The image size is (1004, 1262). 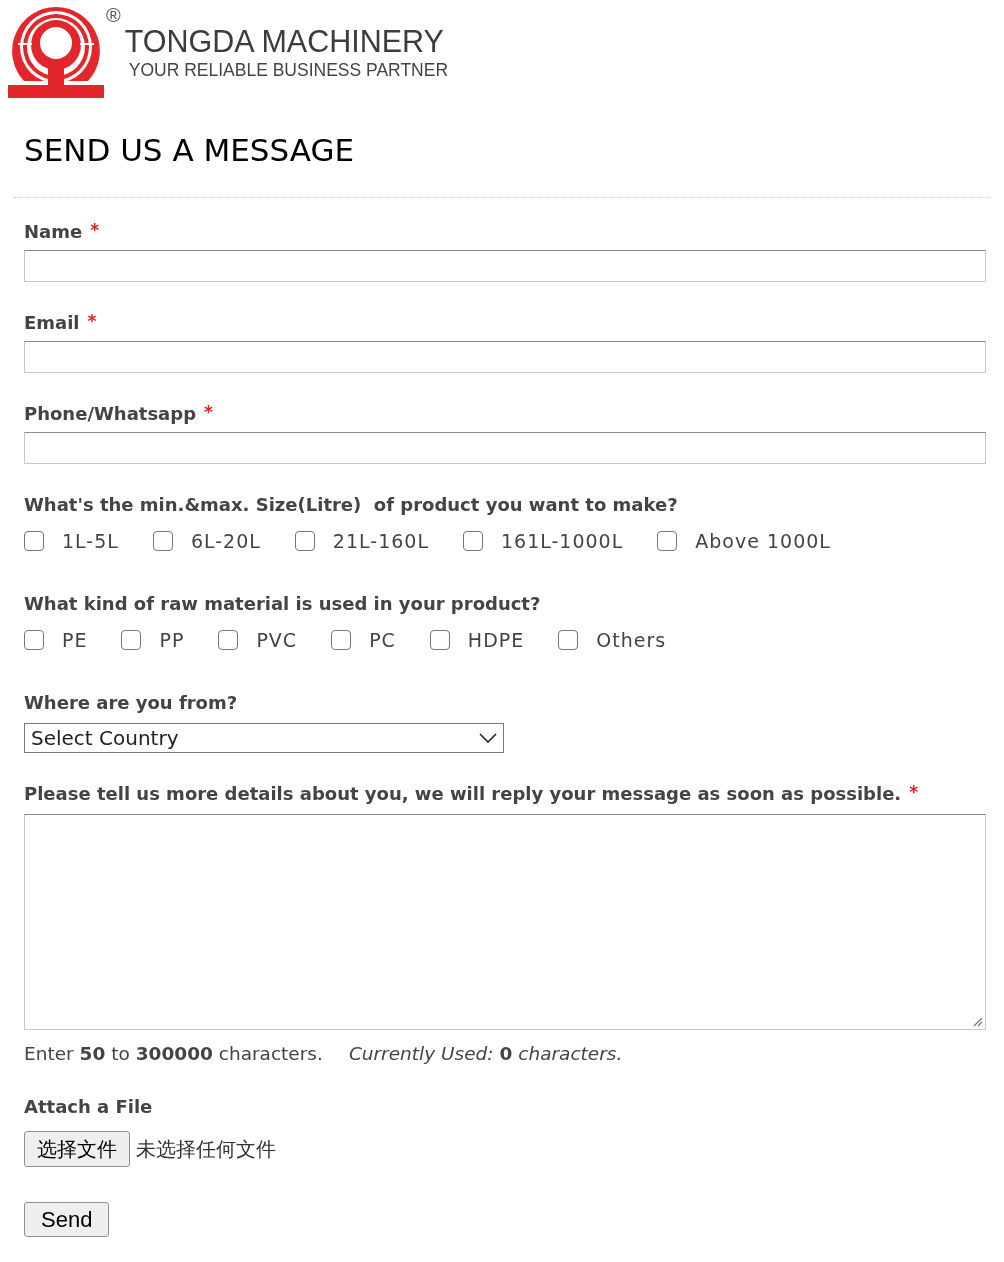 What do you see at coordinates (277, 640) in the screenshot?
I see `checkbox-label: PVC` at bounding box center [277, 640].